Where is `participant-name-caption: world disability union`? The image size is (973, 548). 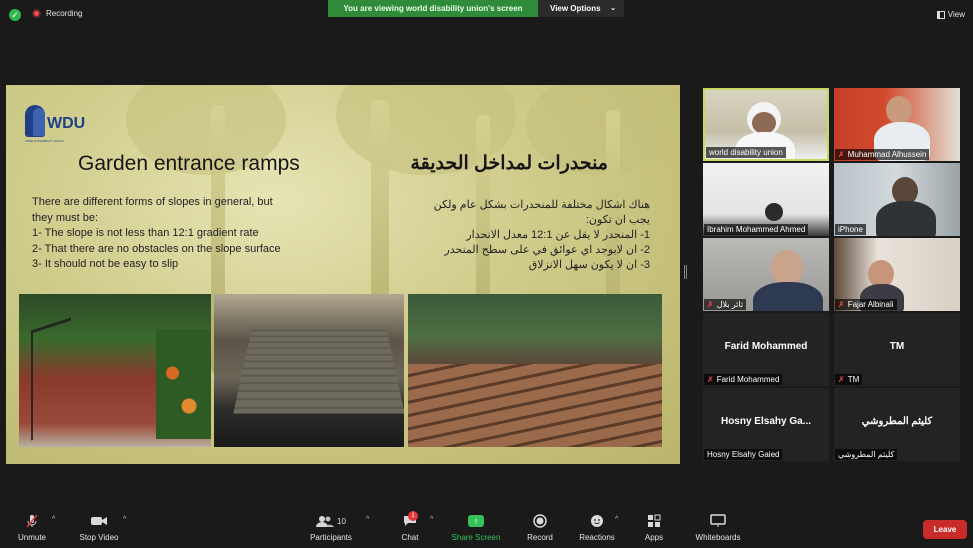 participant-name-caption: world disability union is located at coordinates (746, 152).